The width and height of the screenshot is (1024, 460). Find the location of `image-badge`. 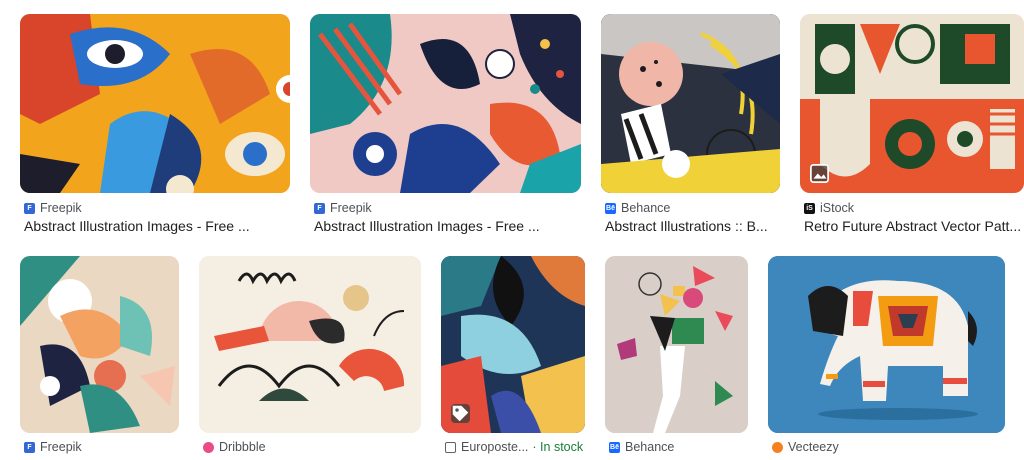

image-badge is located at coordinates (819, 173).